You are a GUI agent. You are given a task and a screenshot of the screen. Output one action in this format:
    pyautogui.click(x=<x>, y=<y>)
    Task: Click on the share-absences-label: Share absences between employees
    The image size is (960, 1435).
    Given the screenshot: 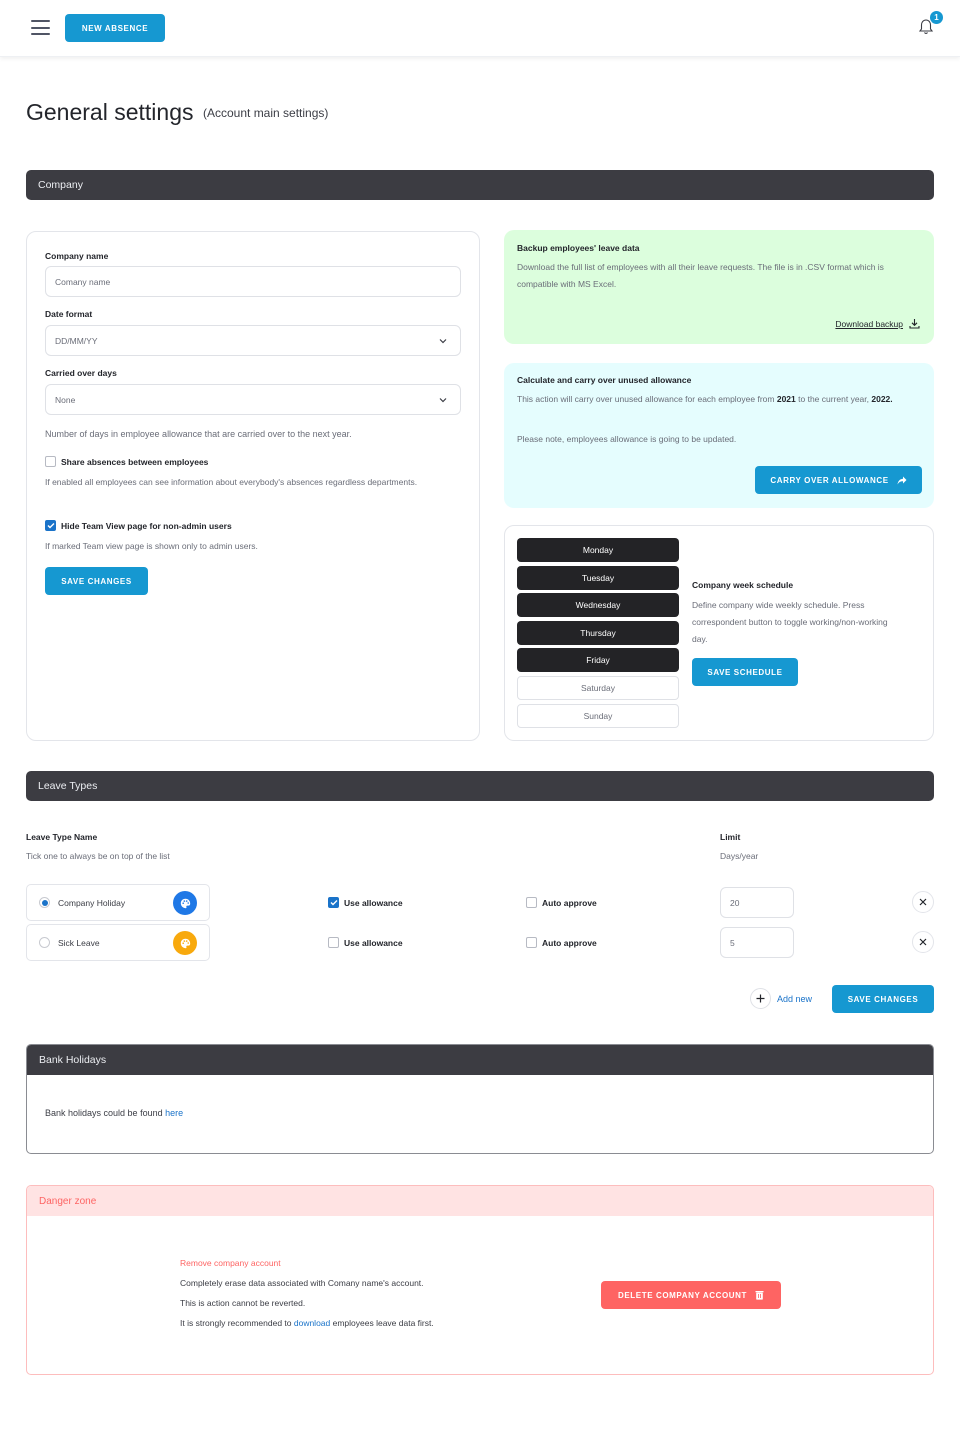 What is the action you would take?
    pyautogui.click(x=135, y=461)
    